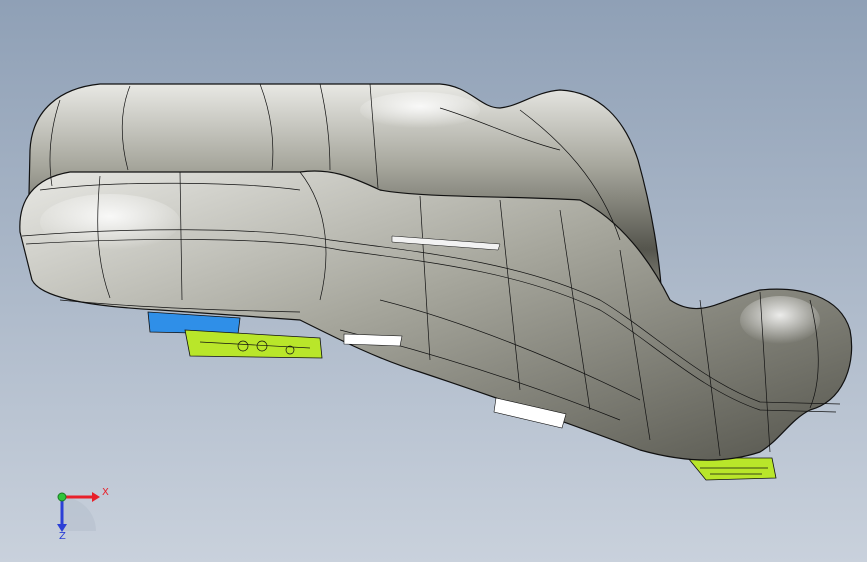 The width and height of the screenshot is (867, 562). I want to click on tank-highlight-left, so click(110, 222).